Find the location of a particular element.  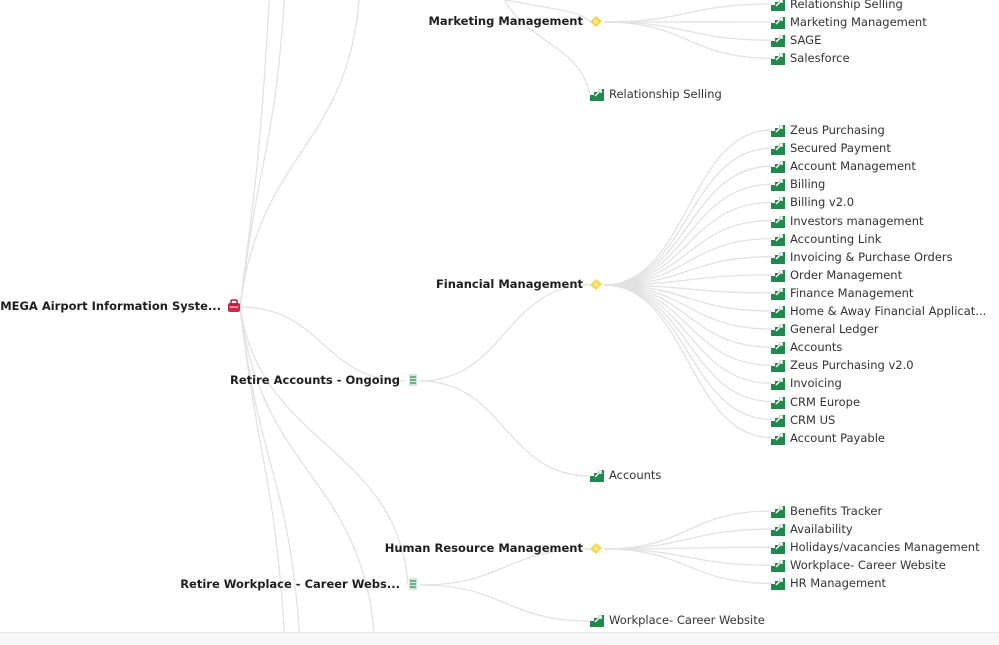

tree-leaf-financial: Invoicing & Purchase Orders is located at coordinates (861, 257).